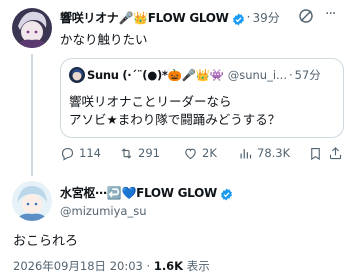 The height and width of the screenshot is (277, 350). Describe the element at coordinates (78, 266) in the screenshot. I see `reply-timestamp: 2026年09月18日 20:03` at that location.